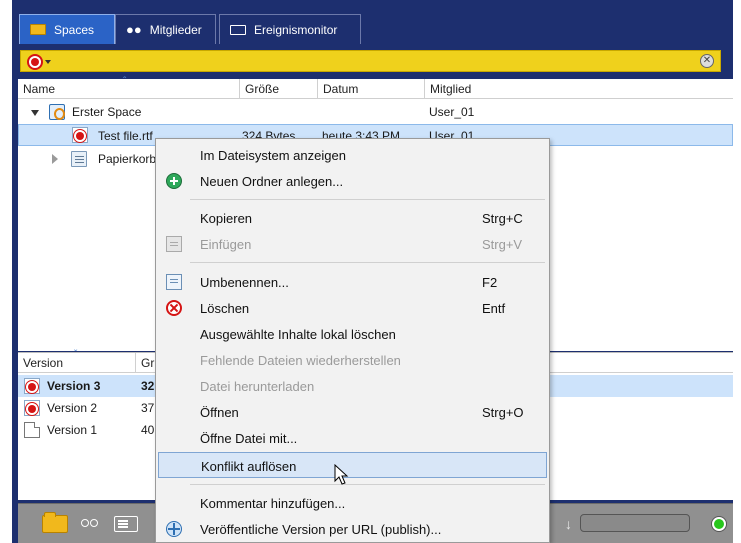 The image size is (741, 543). What do you see at coordinates (352, 282) in the screenshot?
I see `menu-item-rename: Umbenennen... F2` at bounding box center [352, 282].